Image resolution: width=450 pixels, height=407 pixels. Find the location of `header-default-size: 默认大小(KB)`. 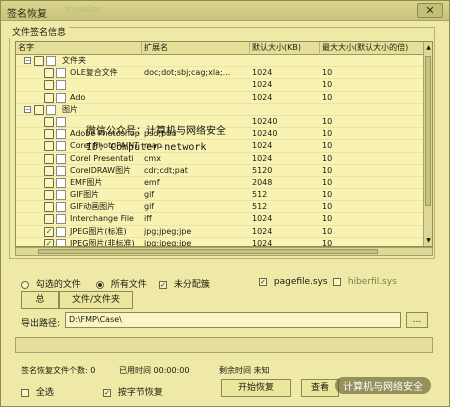

header-default-size: 默认大小(KB) is located at coordinates (285, 48).